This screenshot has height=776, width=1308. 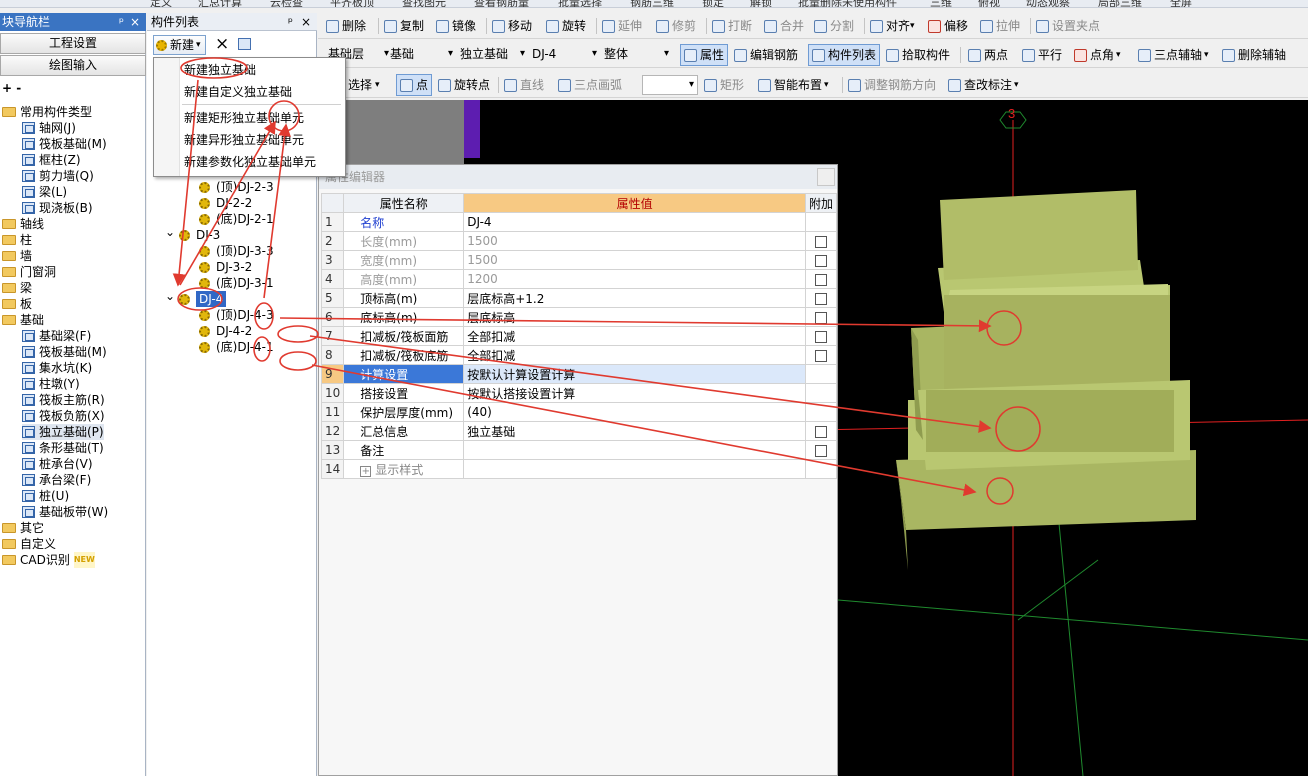 What do you see at coordinates (47, 112) in the screenshot?
I see `nav-folder: 常用构件类型` at bounding box center [47, 112].